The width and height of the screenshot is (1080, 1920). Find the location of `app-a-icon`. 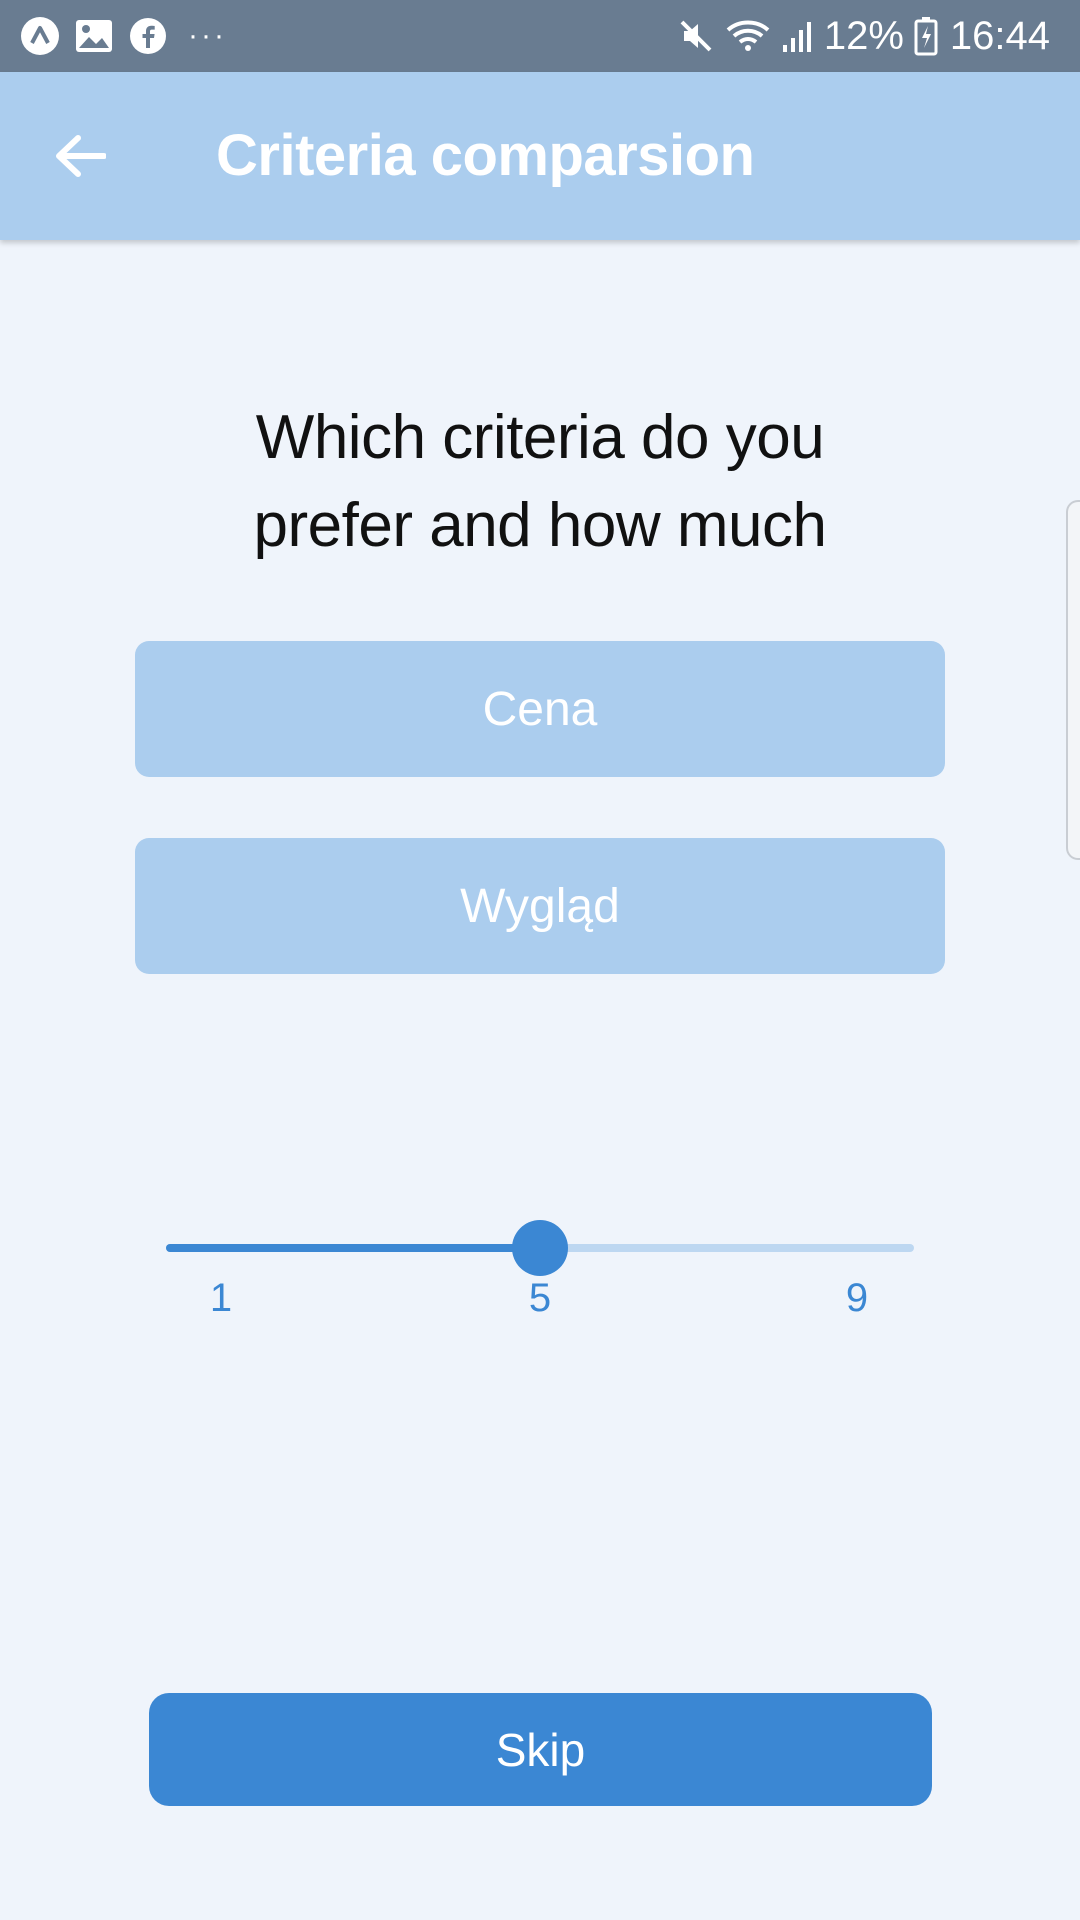

app-a-icon is located at coordinates (40, 36).